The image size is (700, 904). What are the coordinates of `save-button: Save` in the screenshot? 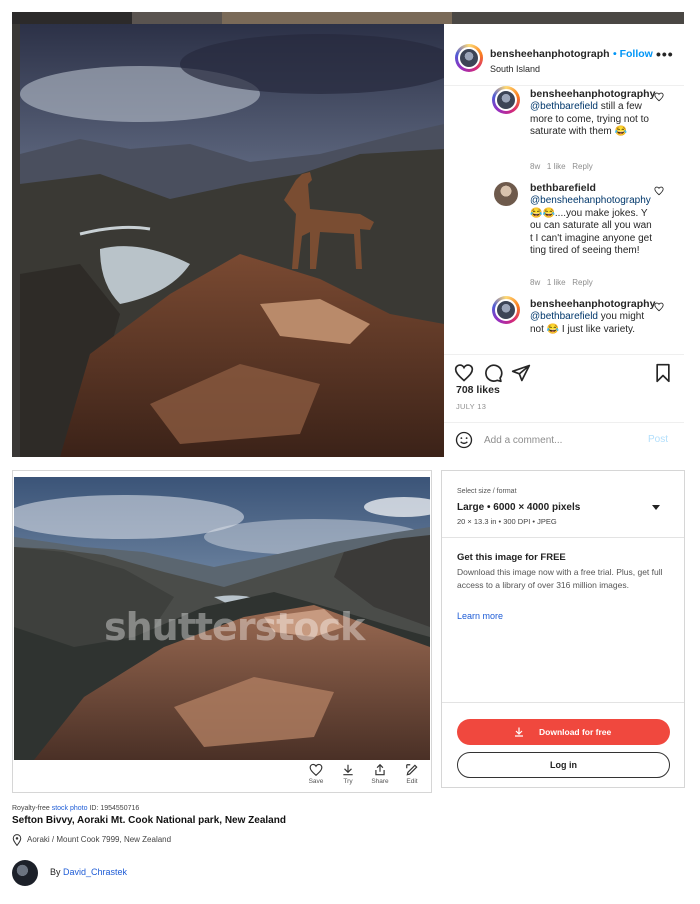 It's located at (316, 778).